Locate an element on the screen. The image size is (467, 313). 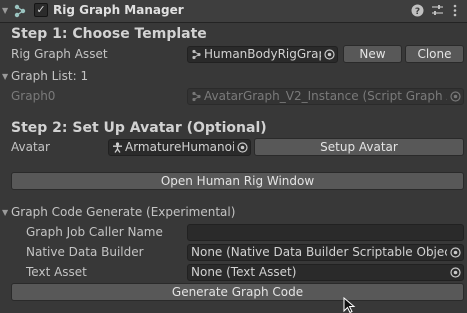
native-data-builder-label: Native Data Builder is located at coordinates (85, 252).